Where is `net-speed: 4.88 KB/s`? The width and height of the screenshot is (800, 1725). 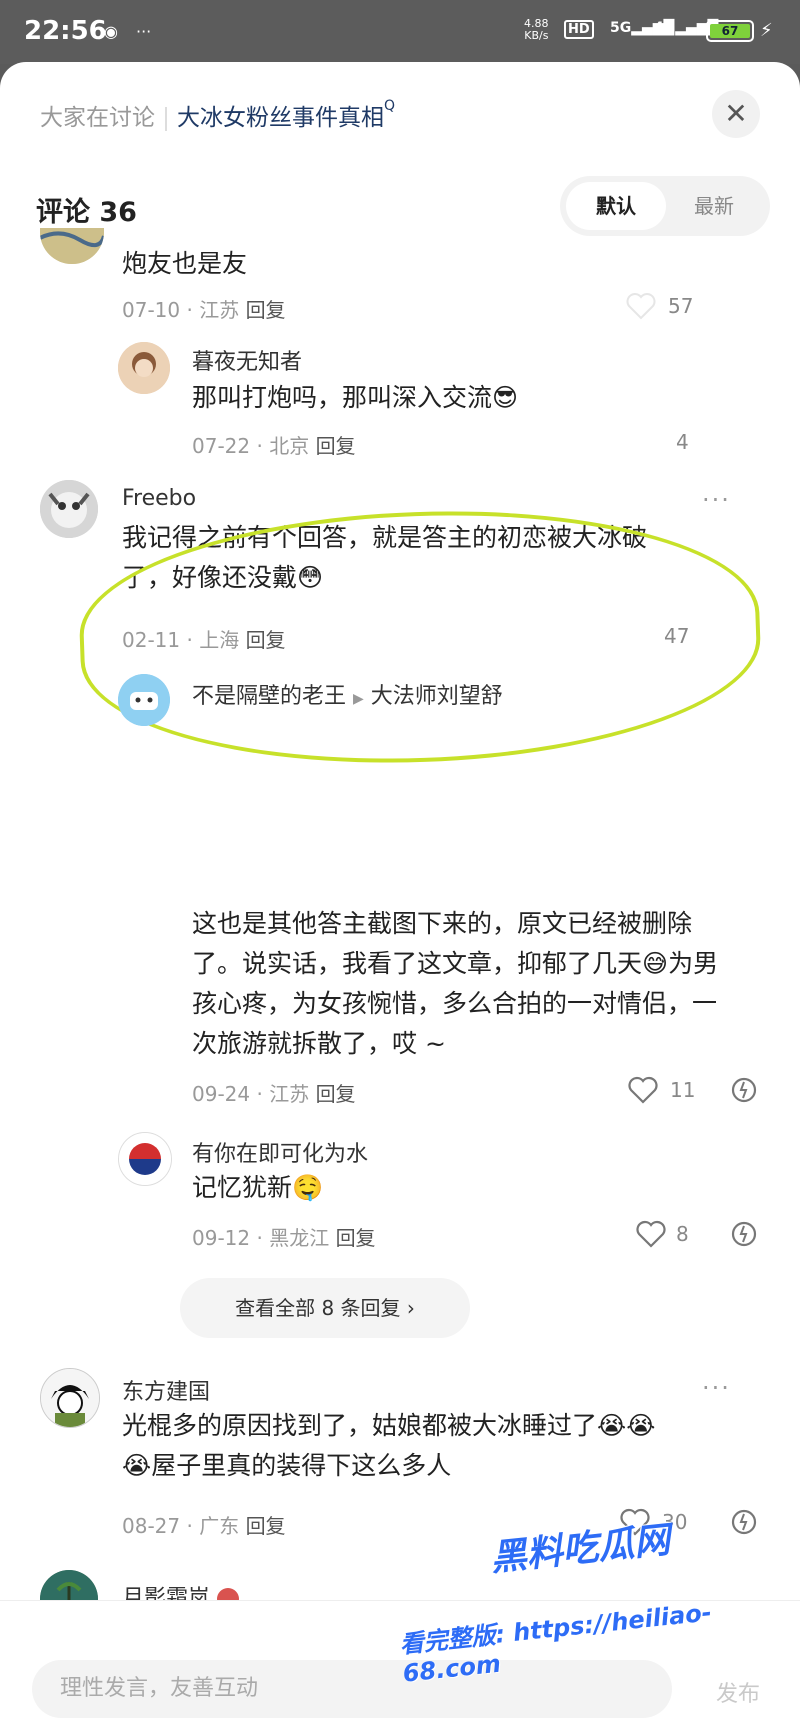 net-speed: 4.88 KB/s is located at coordinates (536, 29).